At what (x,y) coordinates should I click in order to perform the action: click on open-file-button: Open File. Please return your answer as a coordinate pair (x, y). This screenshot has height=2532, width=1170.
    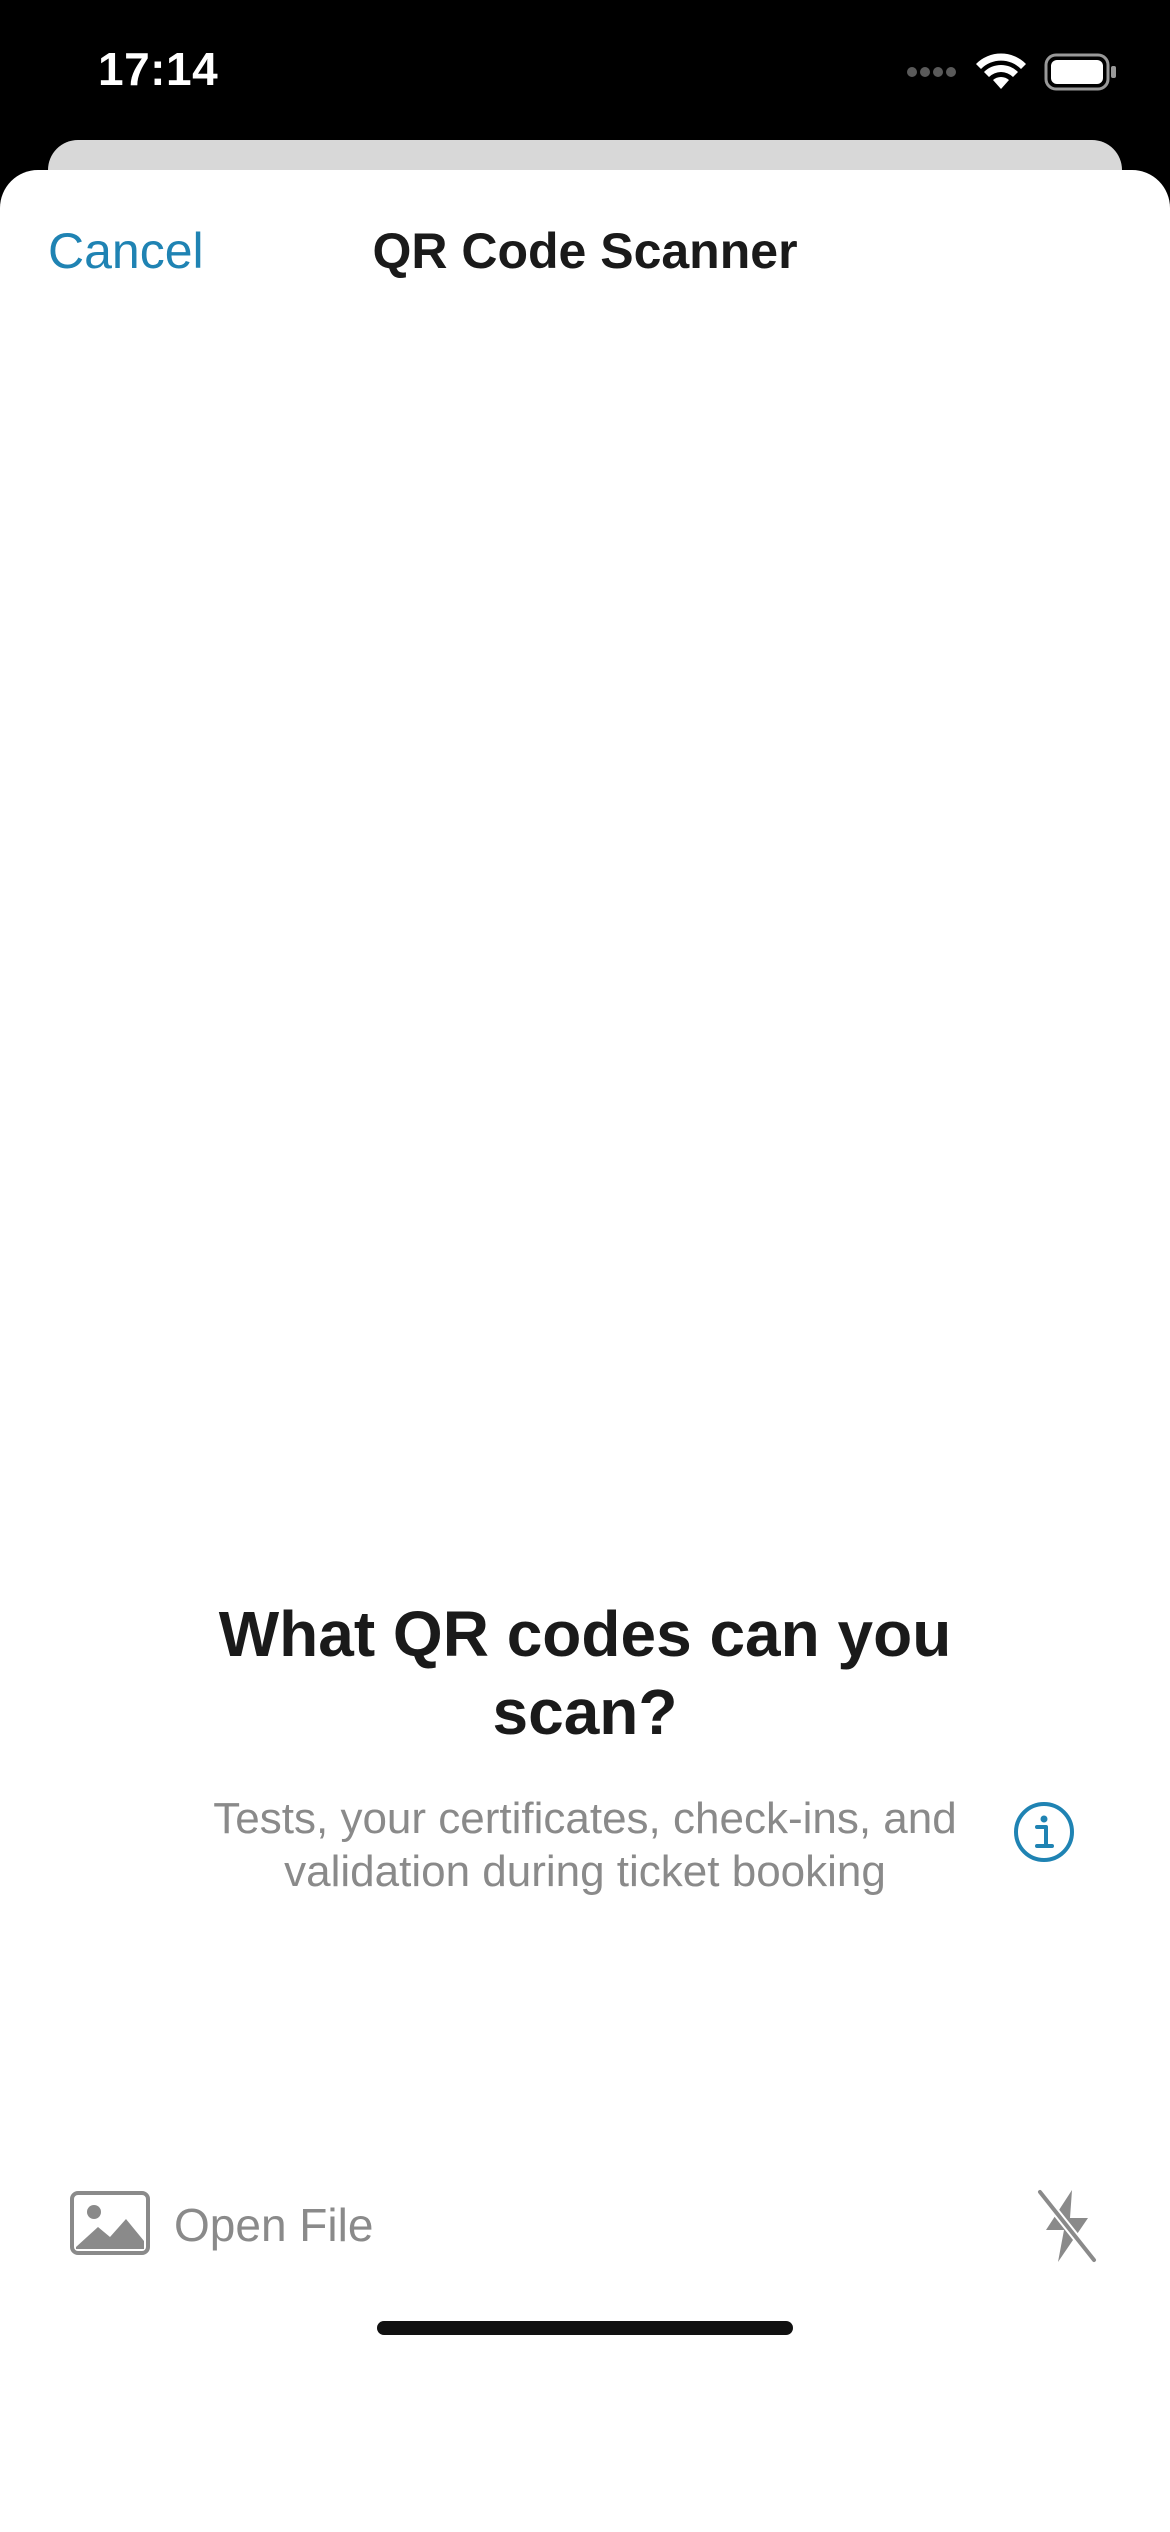
    Looking at the image, I should click on (221, 2225).